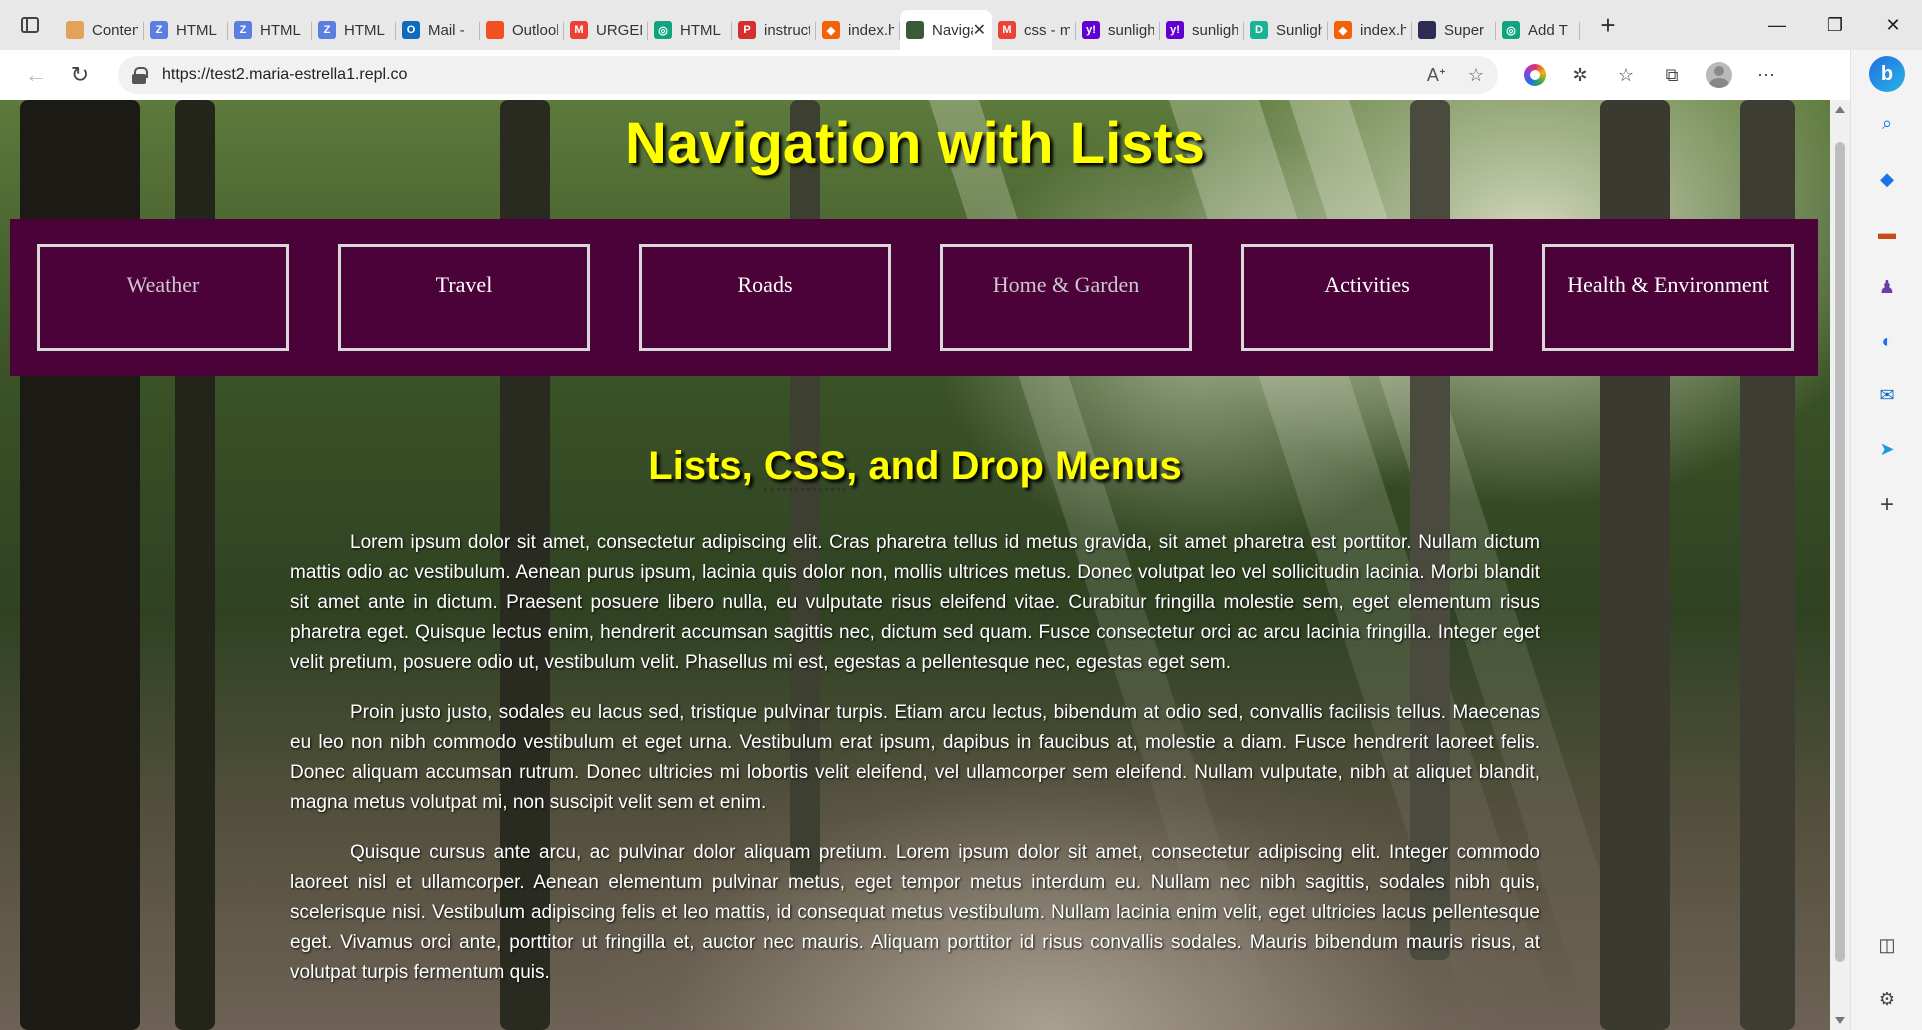 The width and height of the screenshot is (1922, 1030). What do you see at coordinates (1651, 75) in the screenshot?
I see `toolbar-icons: ✲ ☆ ⧉ ⋯` at bounding box center [1651, 75].